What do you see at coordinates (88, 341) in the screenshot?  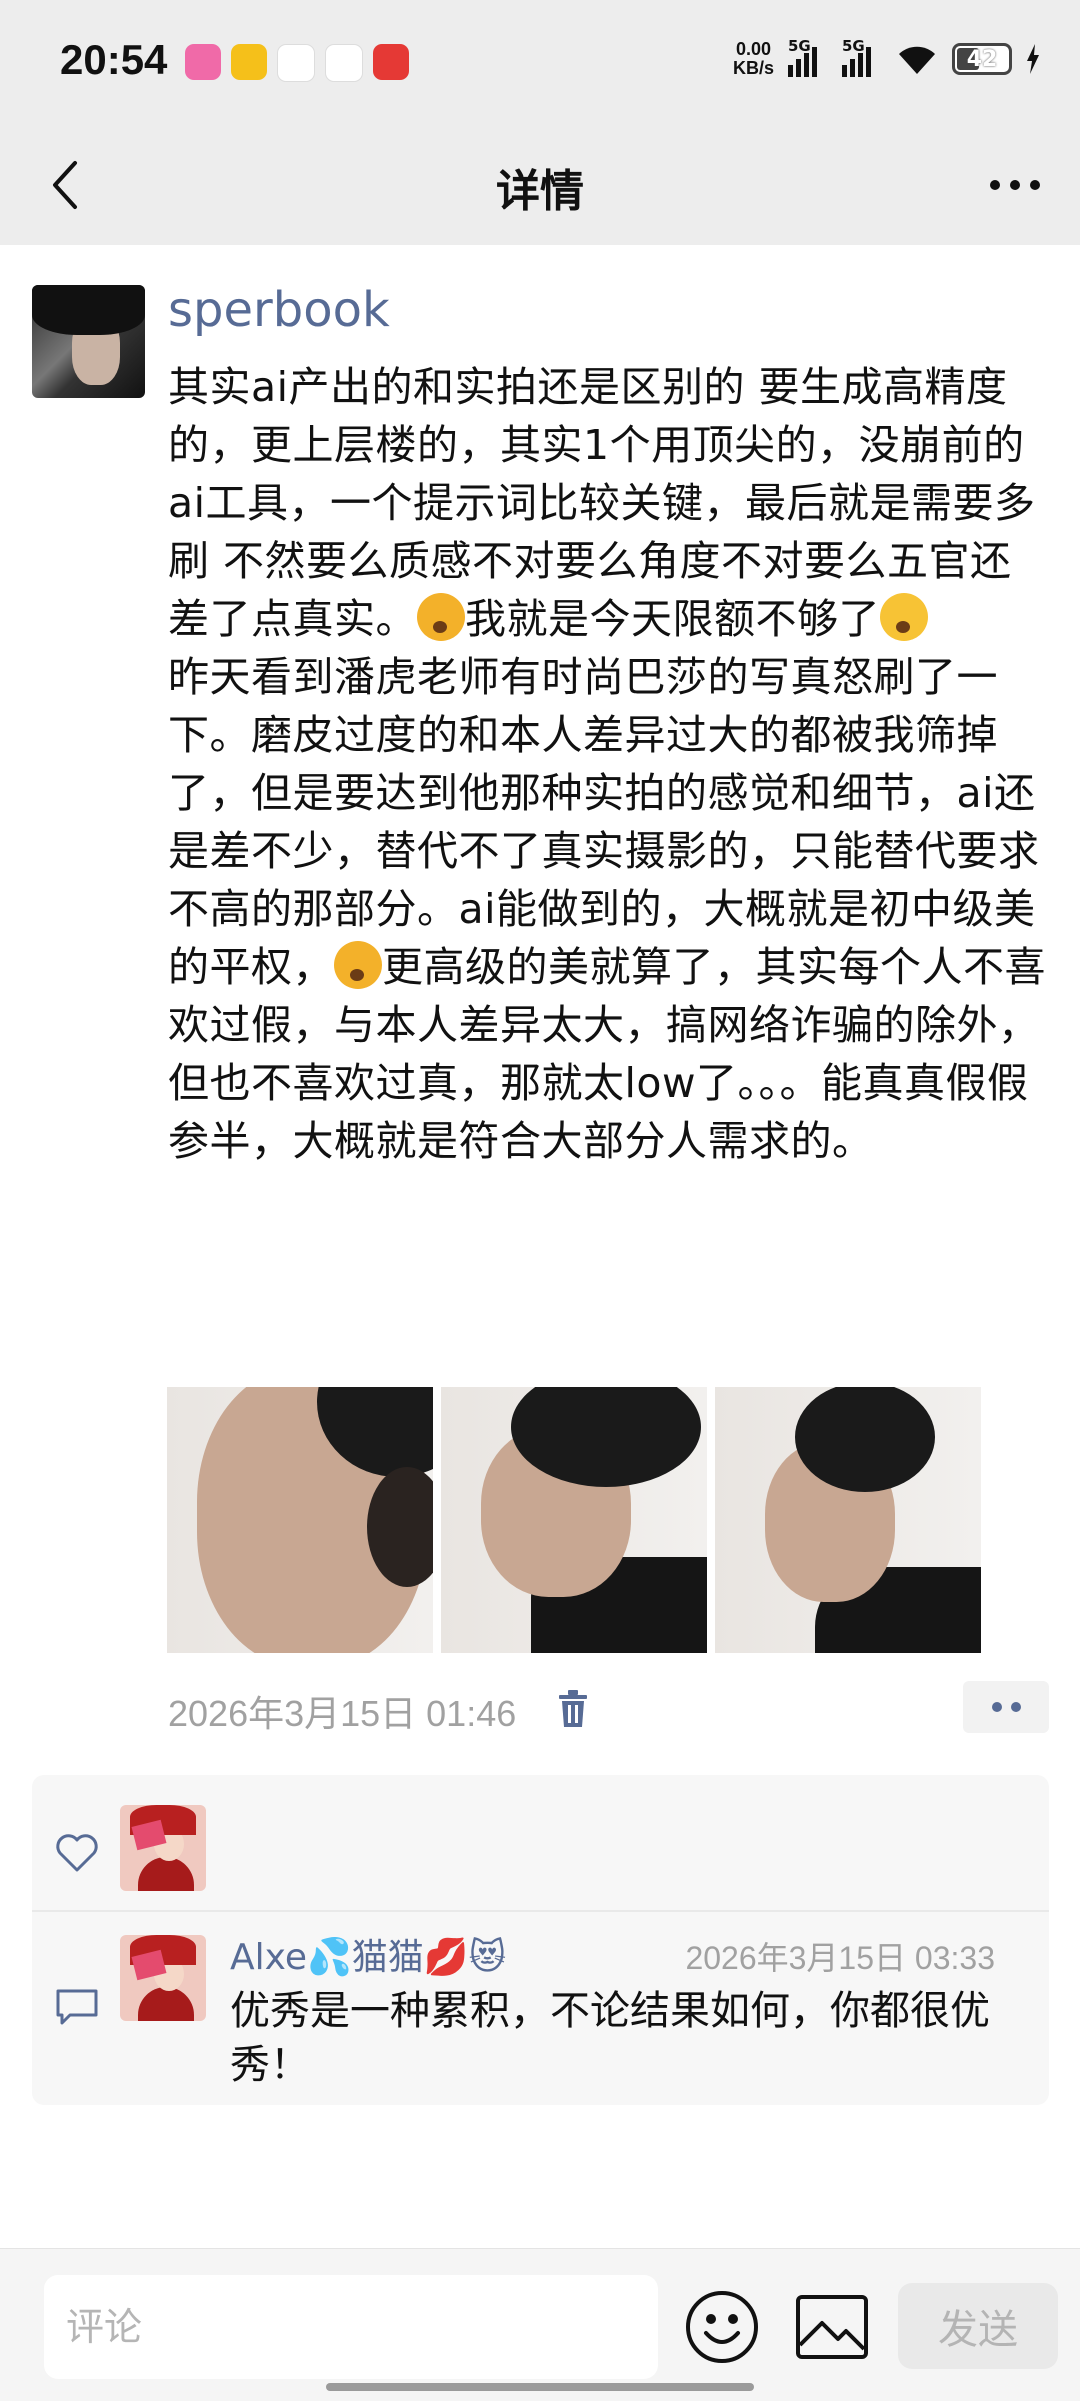 I see `author-avatar` at bounding box center [88, 341].